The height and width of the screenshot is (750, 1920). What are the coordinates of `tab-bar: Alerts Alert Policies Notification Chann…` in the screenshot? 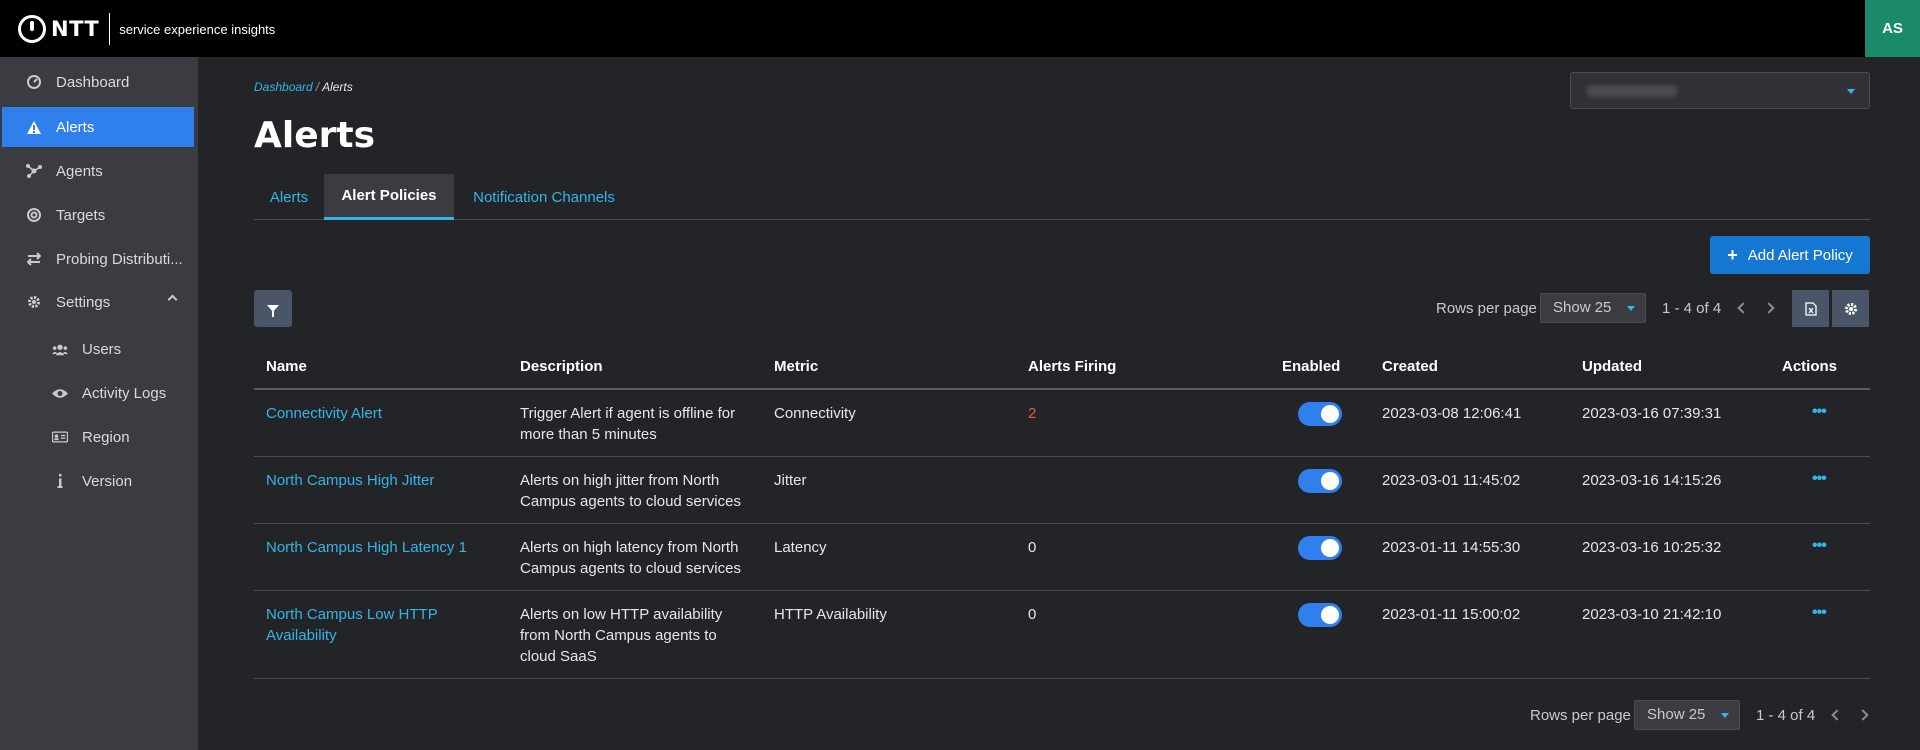 It's located at (1062, 197).